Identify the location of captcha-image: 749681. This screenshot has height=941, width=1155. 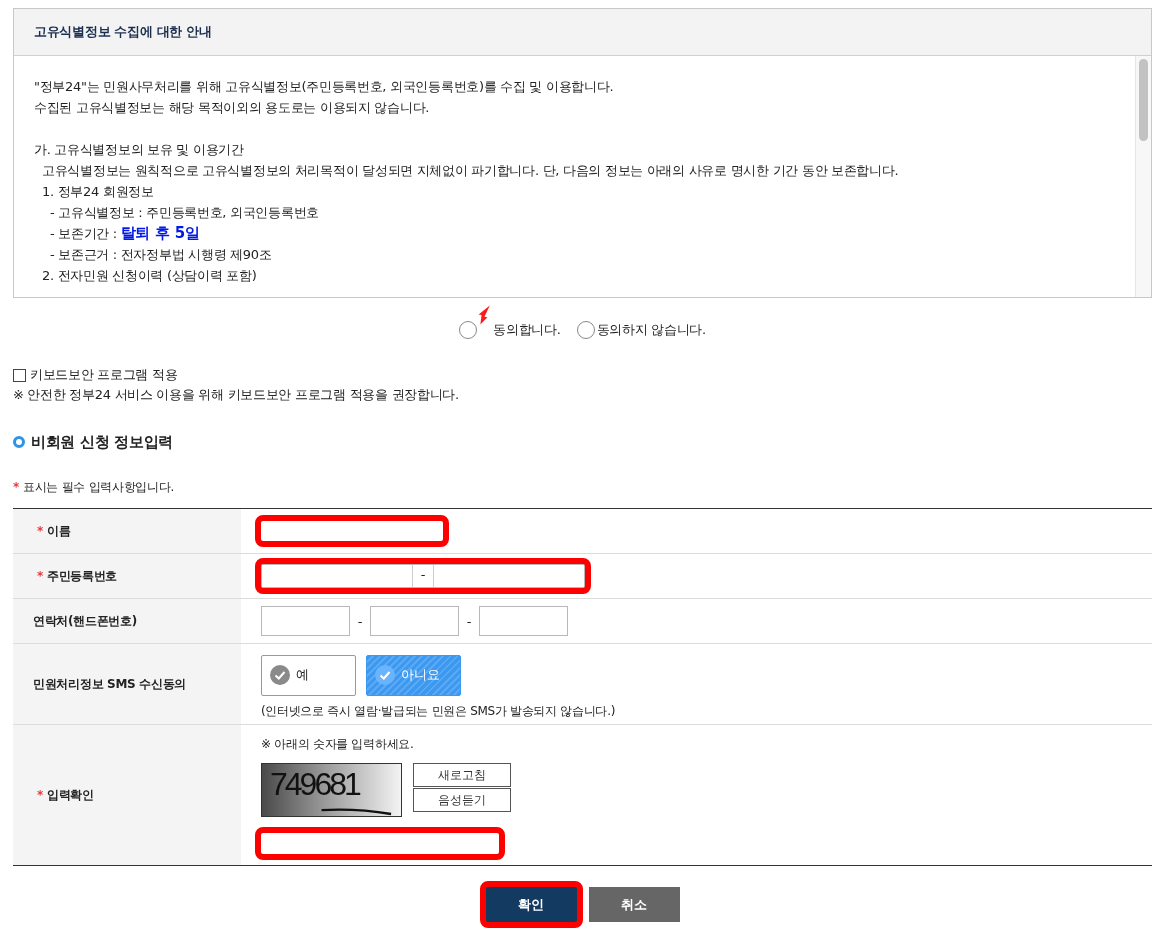
(331, 790).